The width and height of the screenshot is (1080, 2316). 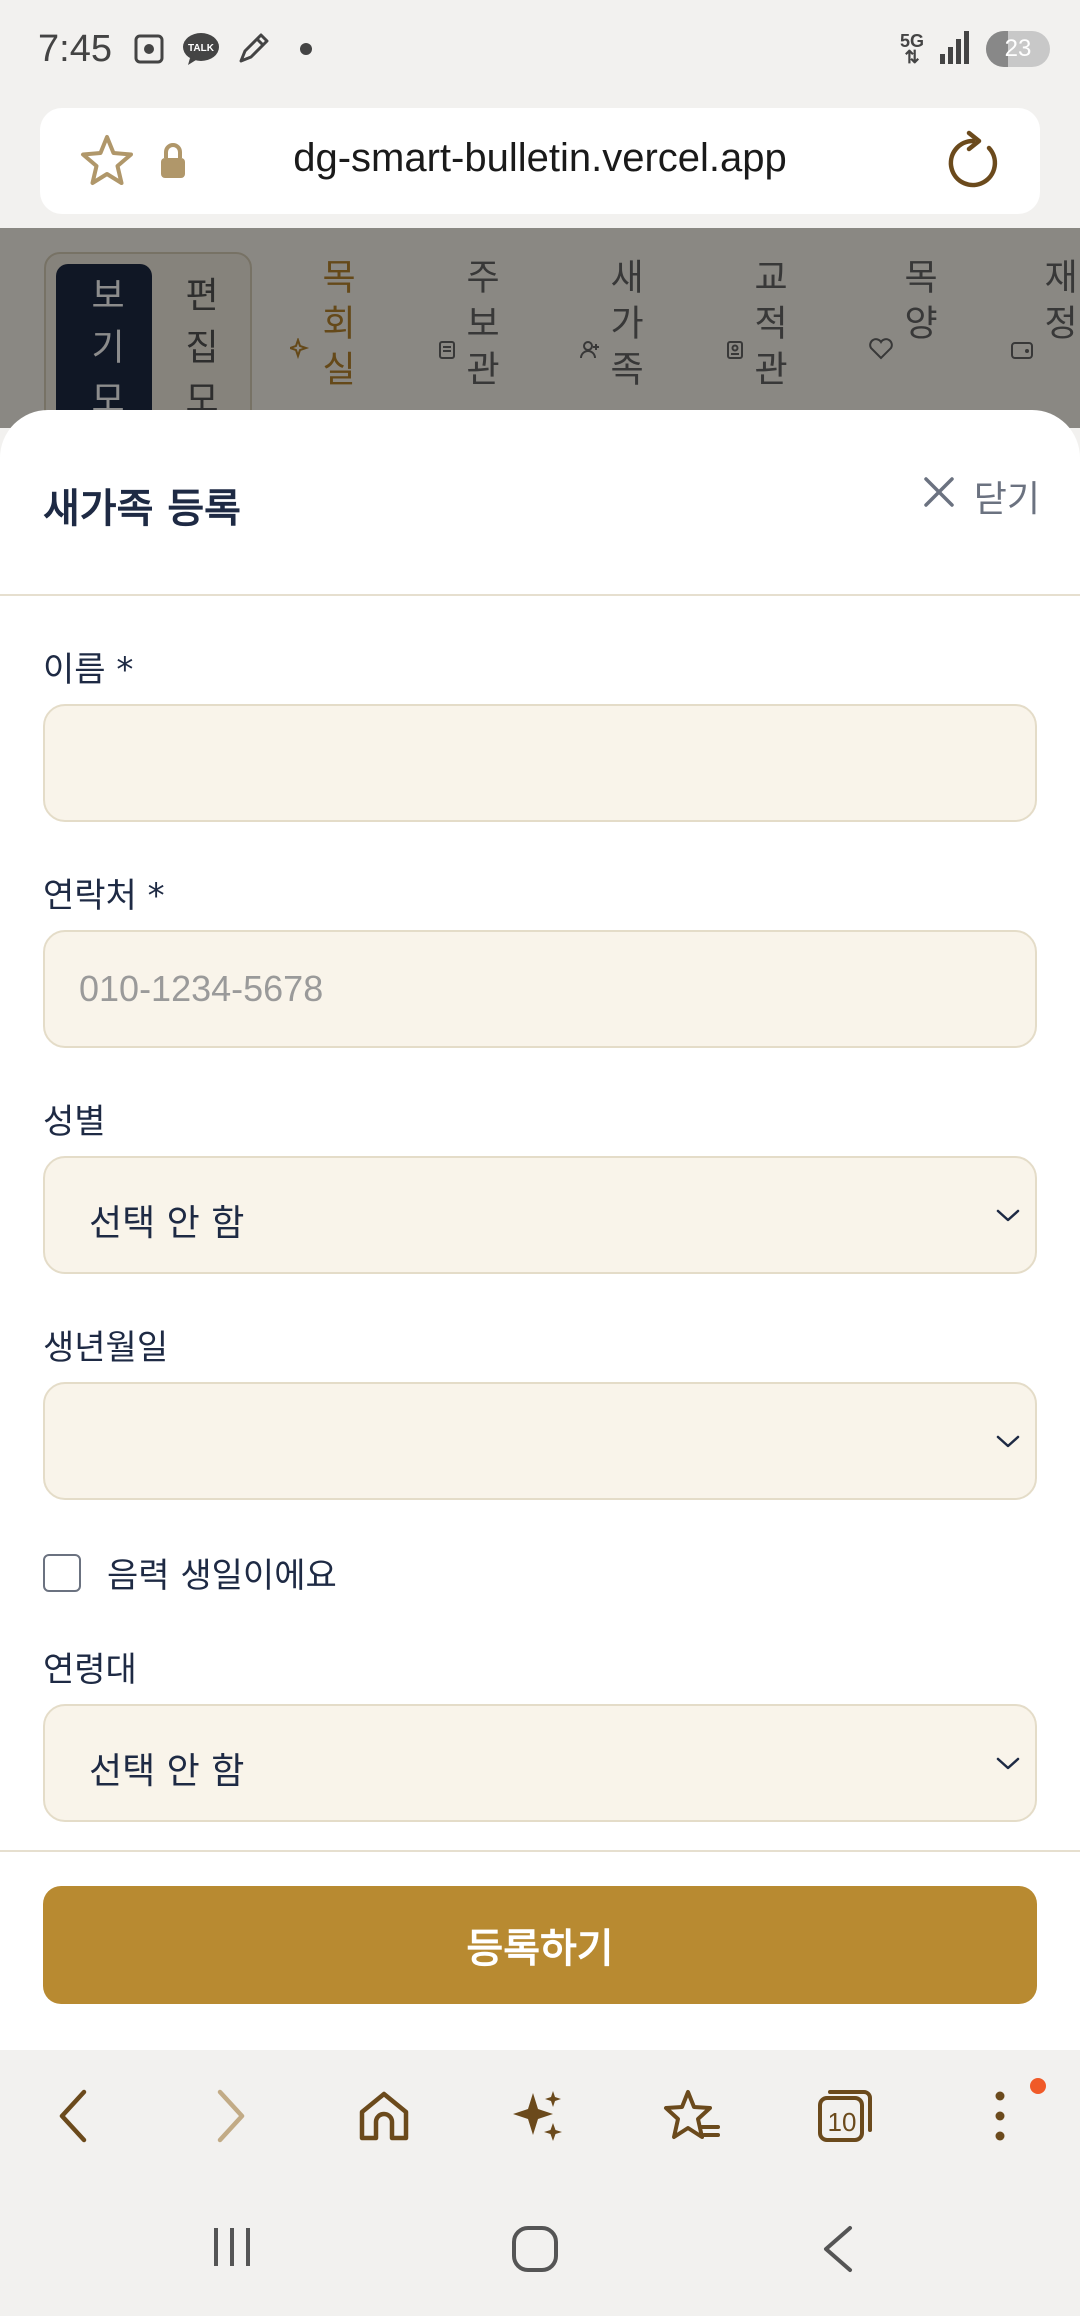 What do you see at coordinates (540, 1945) in the screenshot?
I see `submit-button: 등록하기` at bounding box center [540, 1945].